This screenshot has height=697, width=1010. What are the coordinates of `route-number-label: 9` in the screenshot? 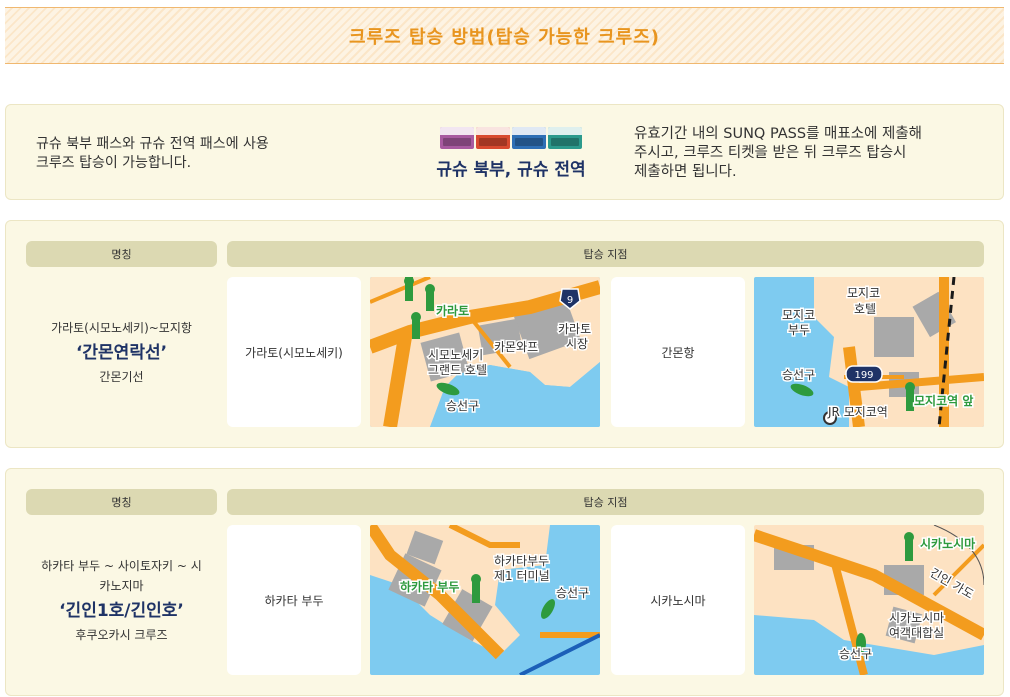 It's located at (570, 300).